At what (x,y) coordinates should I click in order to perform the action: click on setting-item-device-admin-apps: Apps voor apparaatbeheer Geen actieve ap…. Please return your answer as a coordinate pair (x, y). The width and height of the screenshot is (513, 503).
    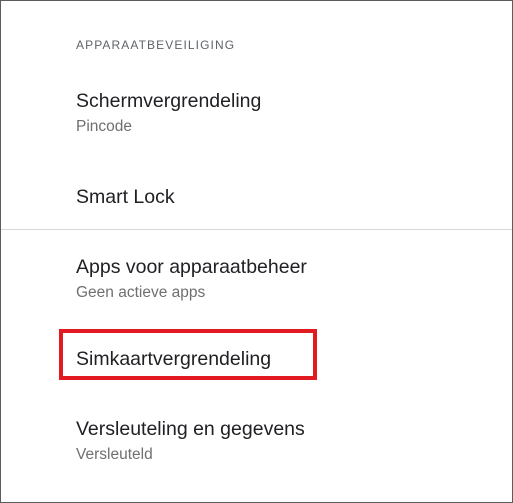
    Looking at the image, I should click on (191, 279).